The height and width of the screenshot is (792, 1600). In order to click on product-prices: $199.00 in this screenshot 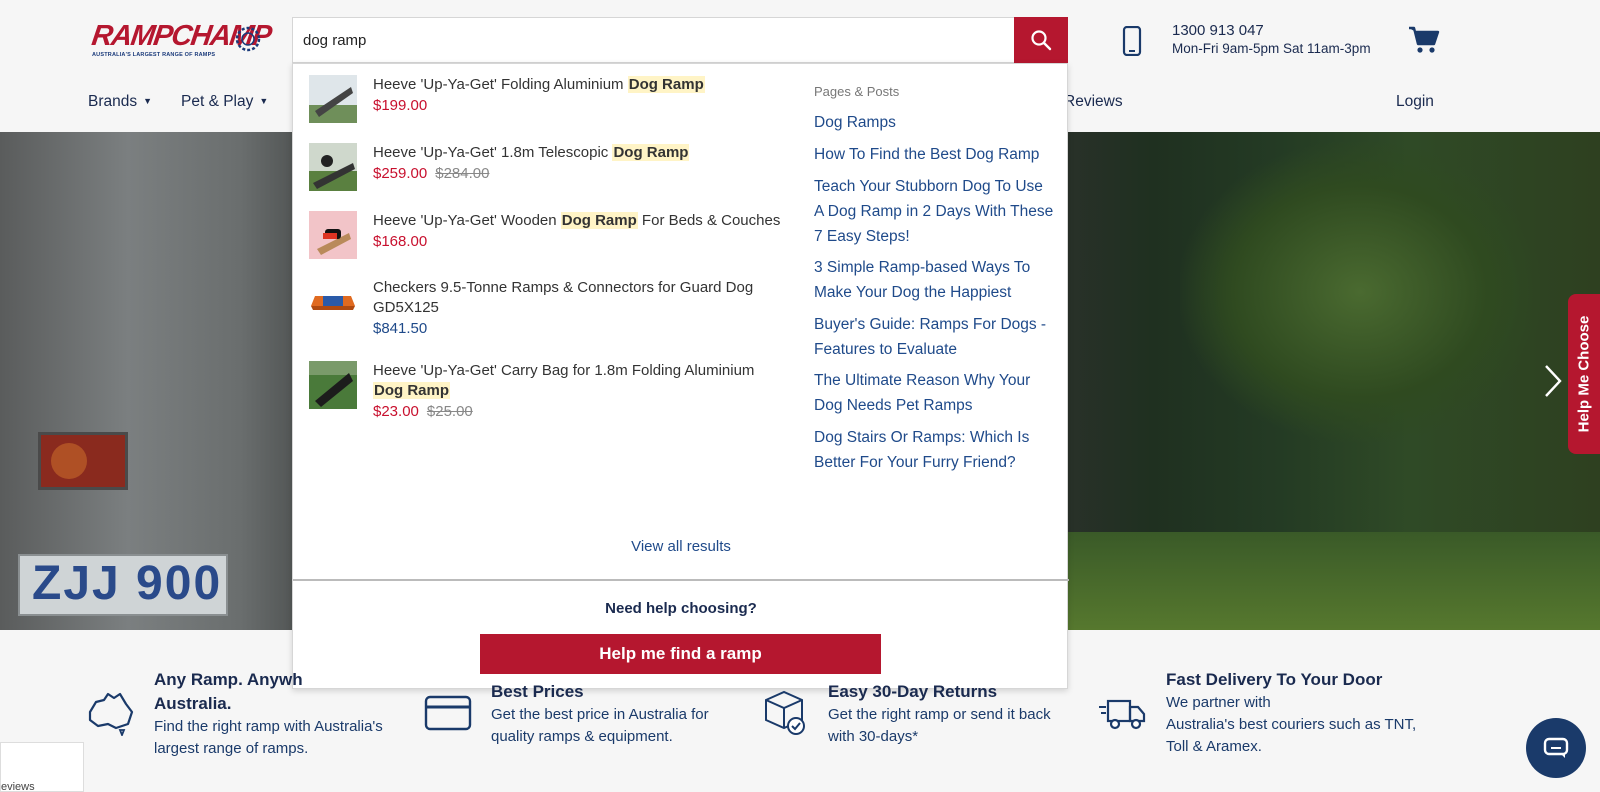, I will do `click(400, 105)`.